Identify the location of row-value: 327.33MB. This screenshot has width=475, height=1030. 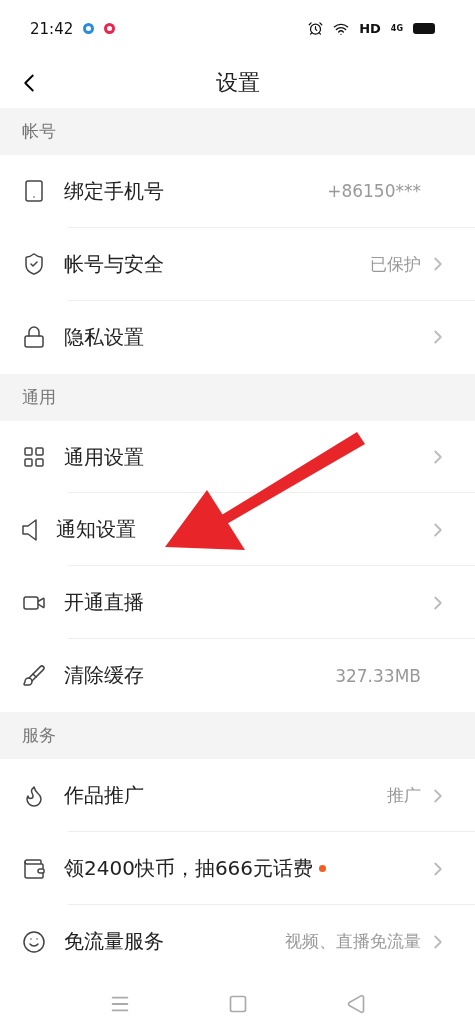
(378, 675).